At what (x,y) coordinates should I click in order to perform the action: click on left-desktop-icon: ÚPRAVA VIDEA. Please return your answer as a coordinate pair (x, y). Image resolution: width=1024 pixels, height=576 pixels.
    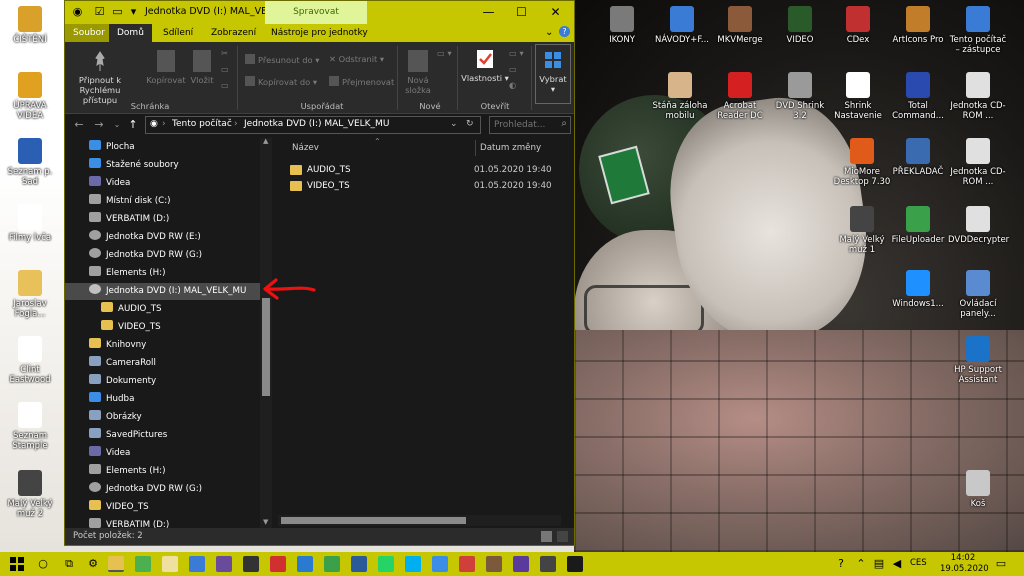
    Looking at the image, I should click on (30, 96).